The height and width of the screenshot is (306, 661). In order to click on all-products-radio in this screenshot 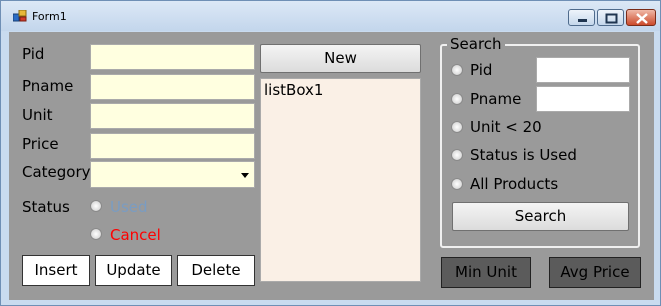, I will do `click(457, 184)`.